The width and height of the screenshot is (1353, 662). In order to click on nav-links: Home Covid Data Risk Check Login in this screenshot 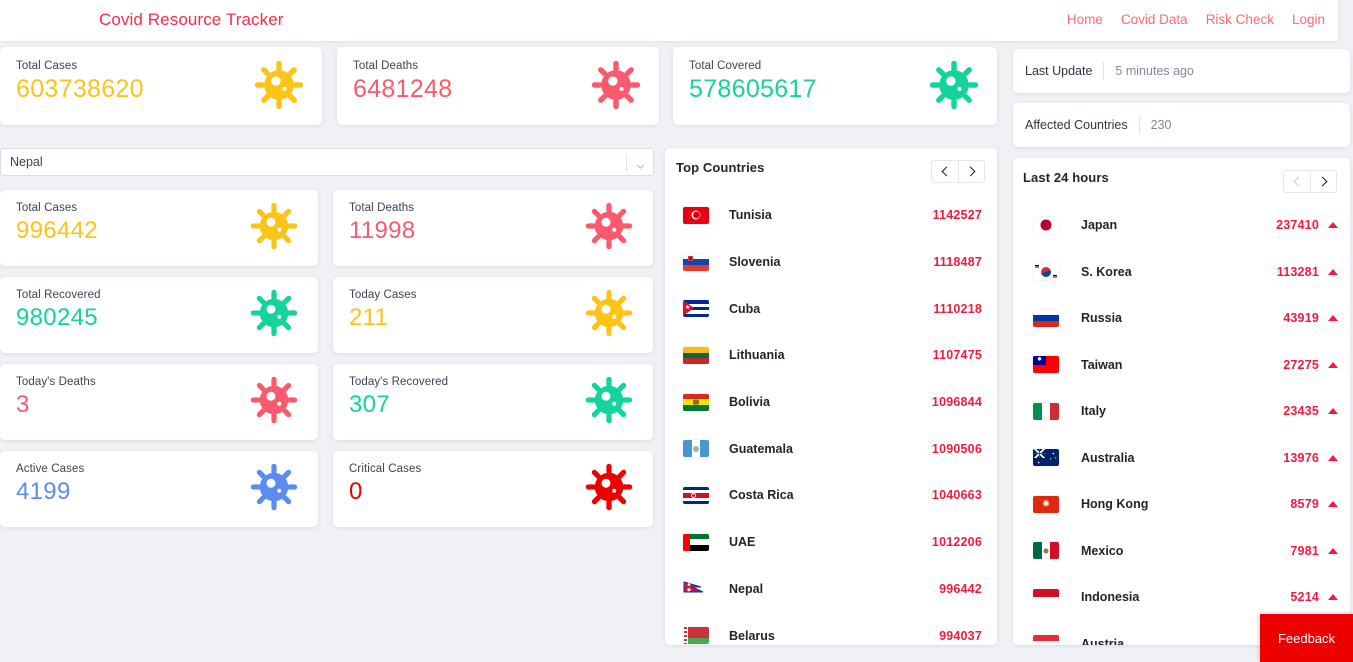, I will do `click(1196, 19)`.